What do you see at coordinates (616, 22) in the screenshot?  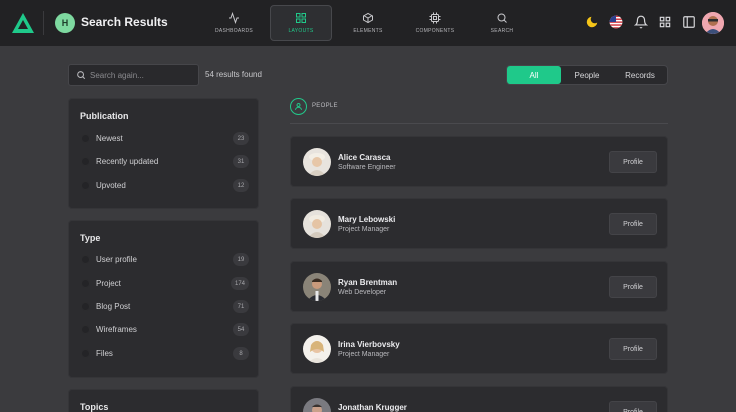 I see `us-flag-icon` at bounding box center [616, 22].